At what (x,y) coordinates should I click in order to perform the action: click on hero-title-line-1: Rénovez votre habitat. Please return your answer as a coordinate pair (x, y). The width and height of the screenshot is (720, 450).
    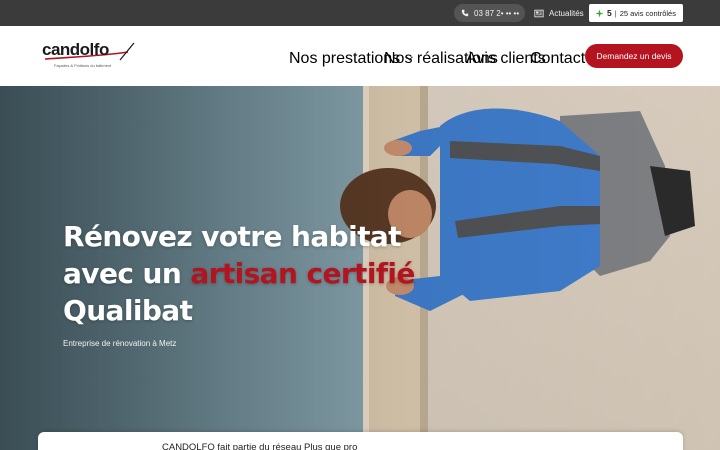
    Looking at the image, I should click on (232, 236).